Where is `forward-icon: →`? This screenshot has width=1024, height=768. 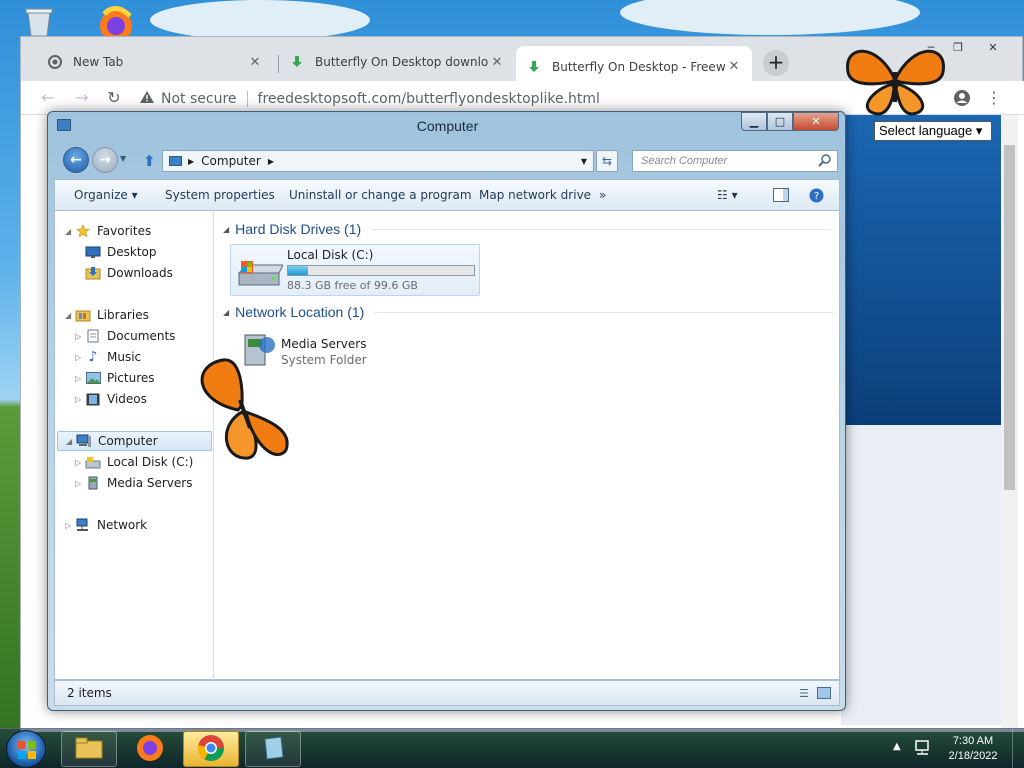 forward-icon: → is located at coordinates (82, 98).